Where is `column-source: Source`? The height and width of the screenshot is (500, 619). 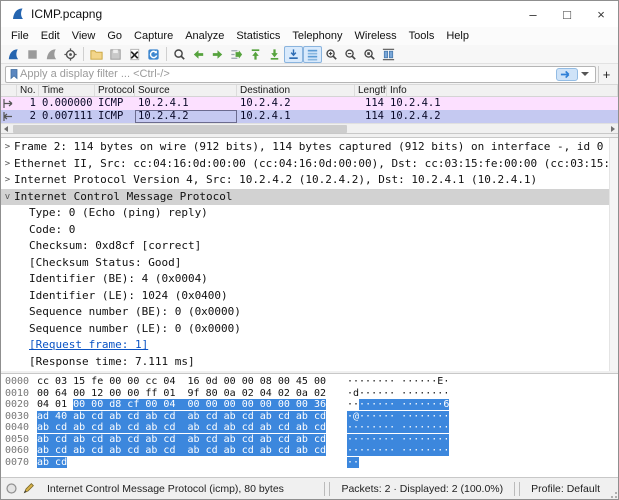 column-source: Source is located at coordinates (186, 90).